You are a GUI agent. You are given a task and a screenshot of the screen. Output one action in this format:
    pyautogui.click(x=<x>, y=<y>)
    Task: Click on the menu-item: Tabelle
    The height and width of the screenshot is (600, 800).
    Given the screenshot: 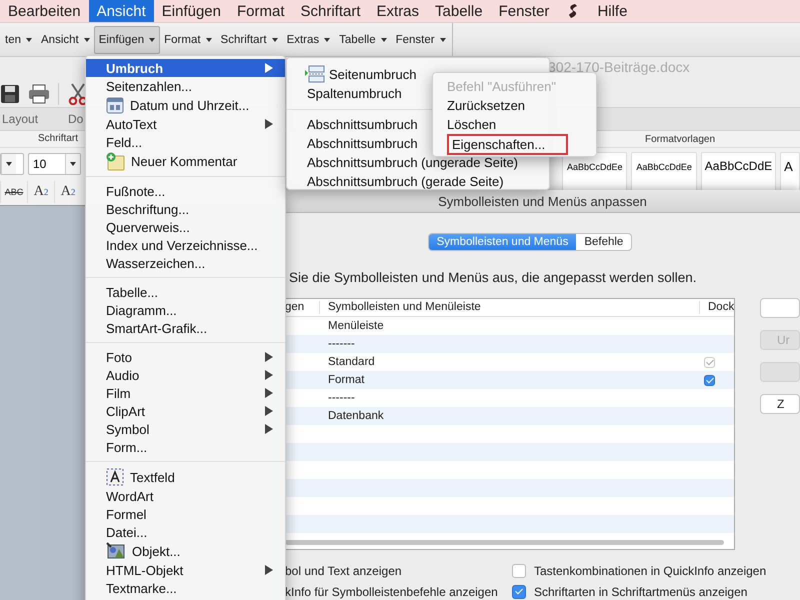 What is the action you would take?
    pyautogui.click(x=459, y=11)
    